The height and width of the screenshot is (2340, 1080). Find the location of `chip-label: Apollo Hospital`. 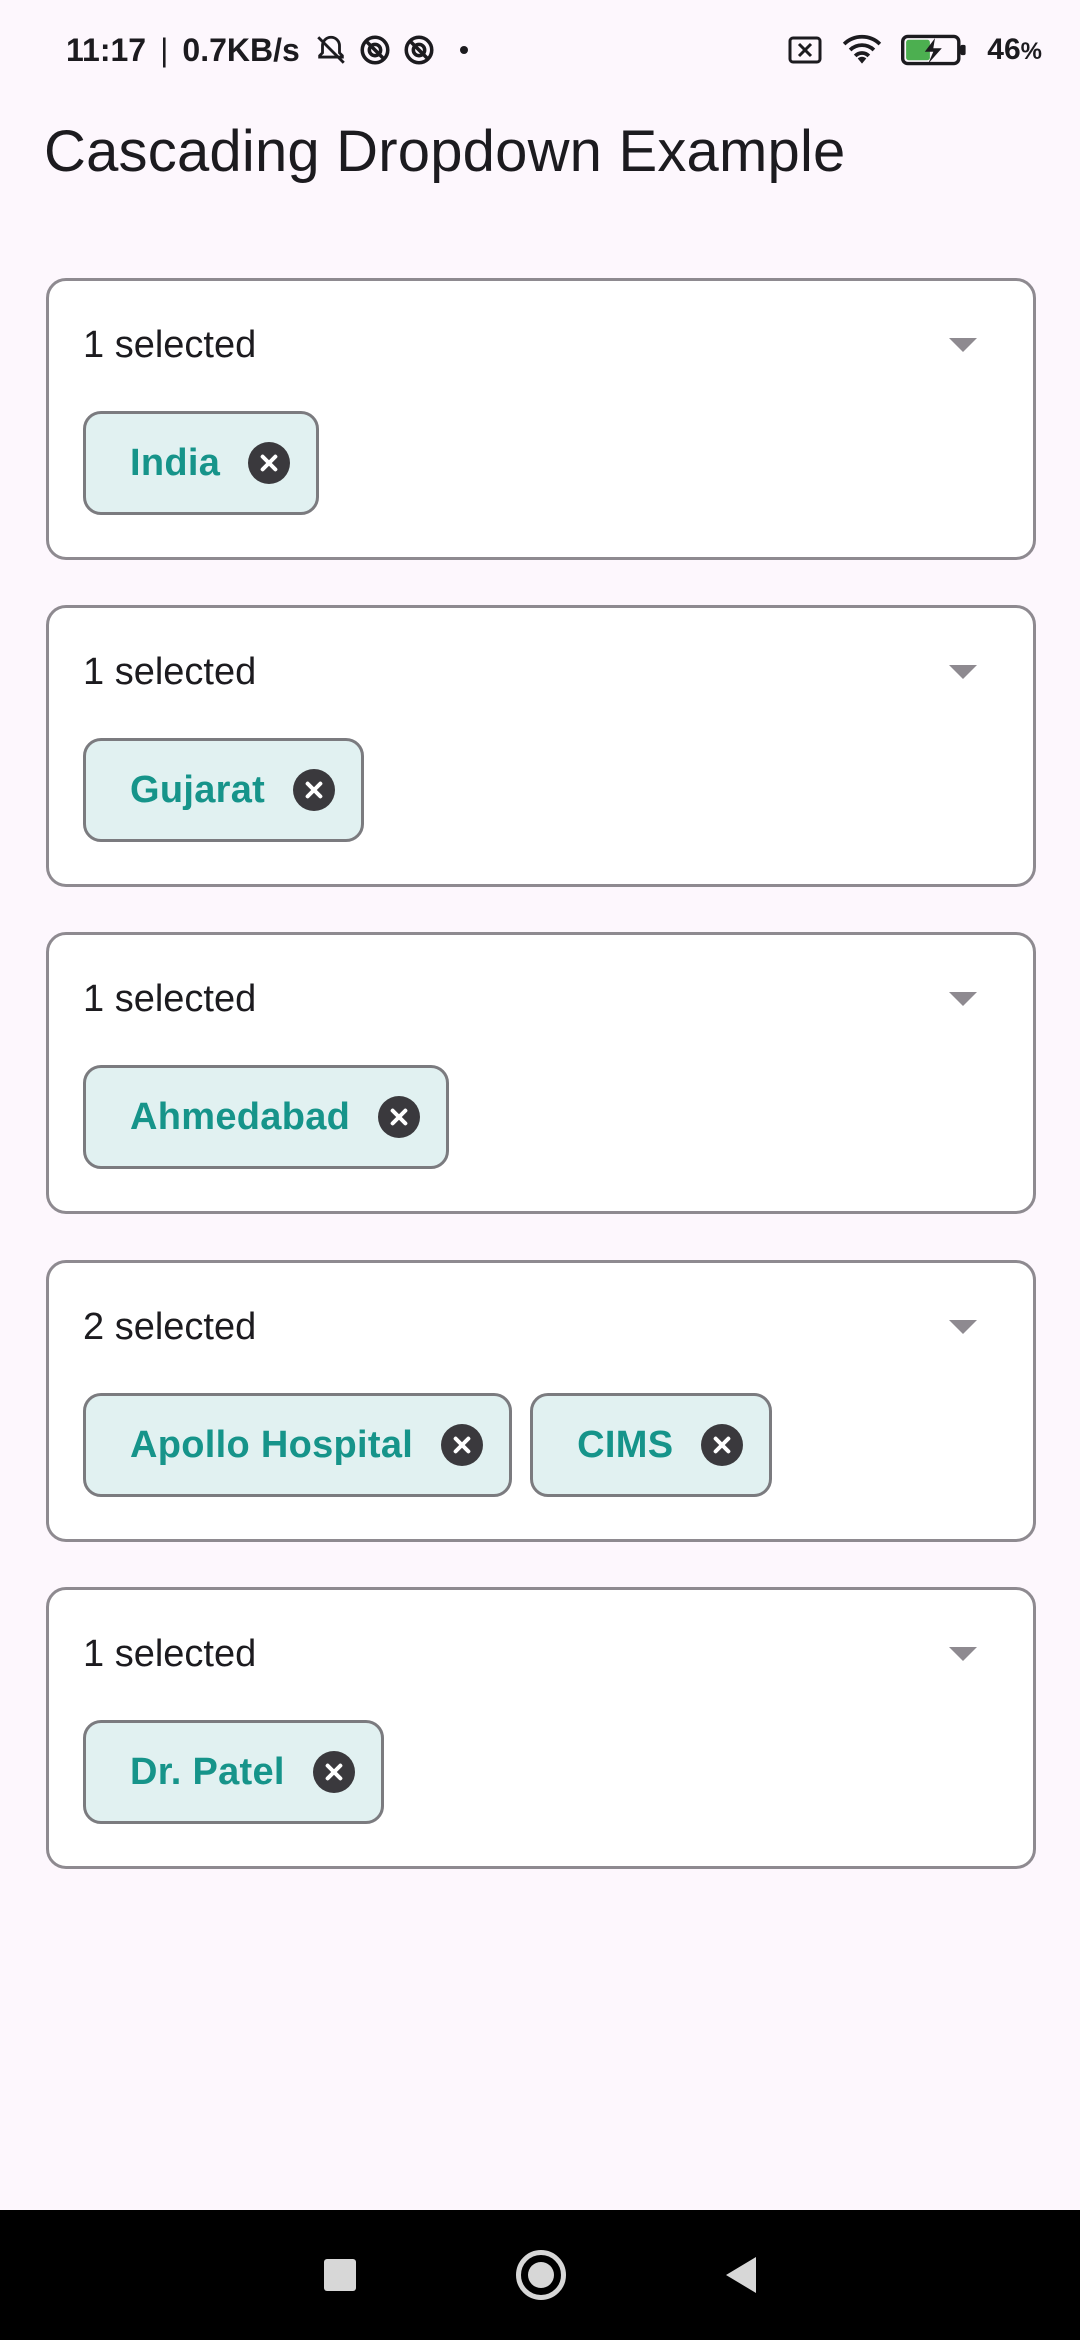

chip-label: Apollo Hospital is located at coordinates (272, 1444).